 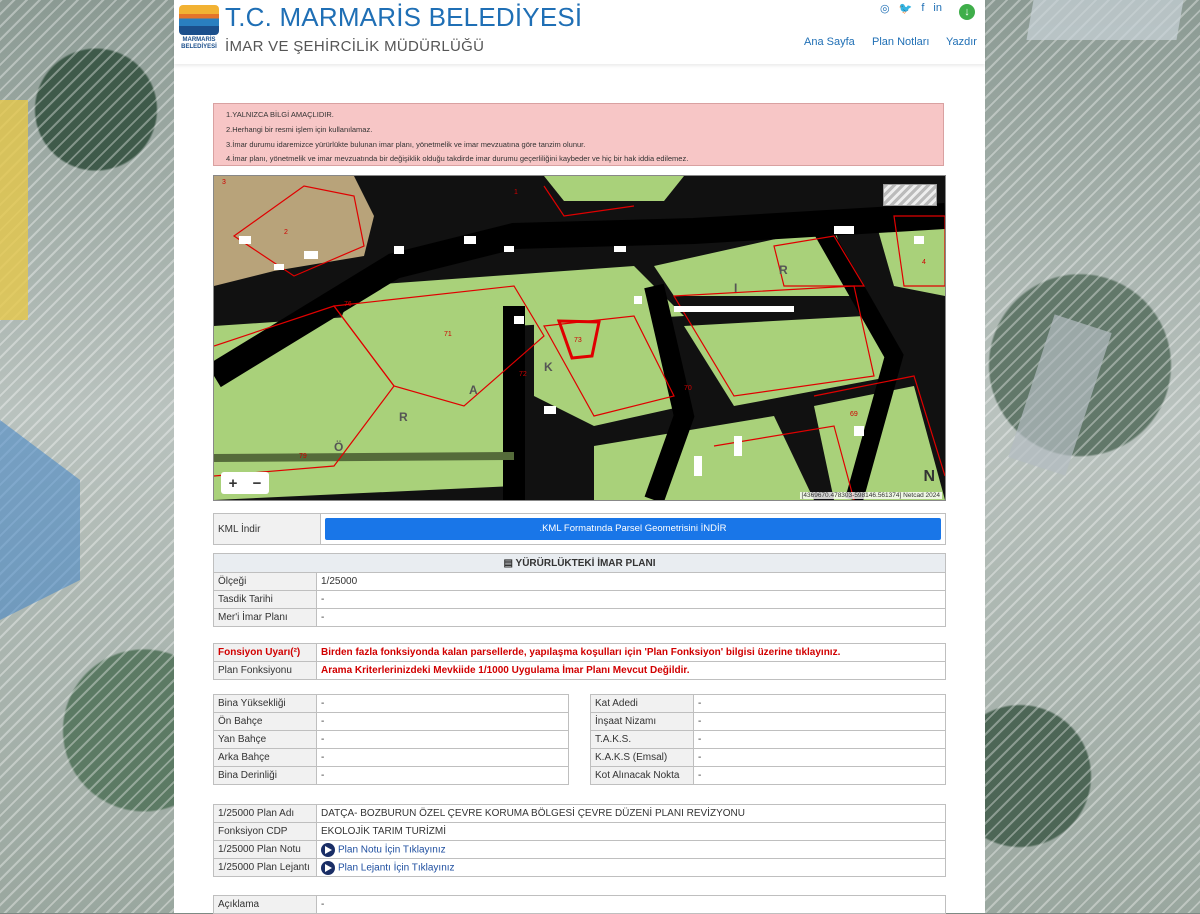 I want to click on zoning-plan-heading: ▤ YÜRÜRLÜKTEKİ İMAR PLANI, so click(x=579, y=563).